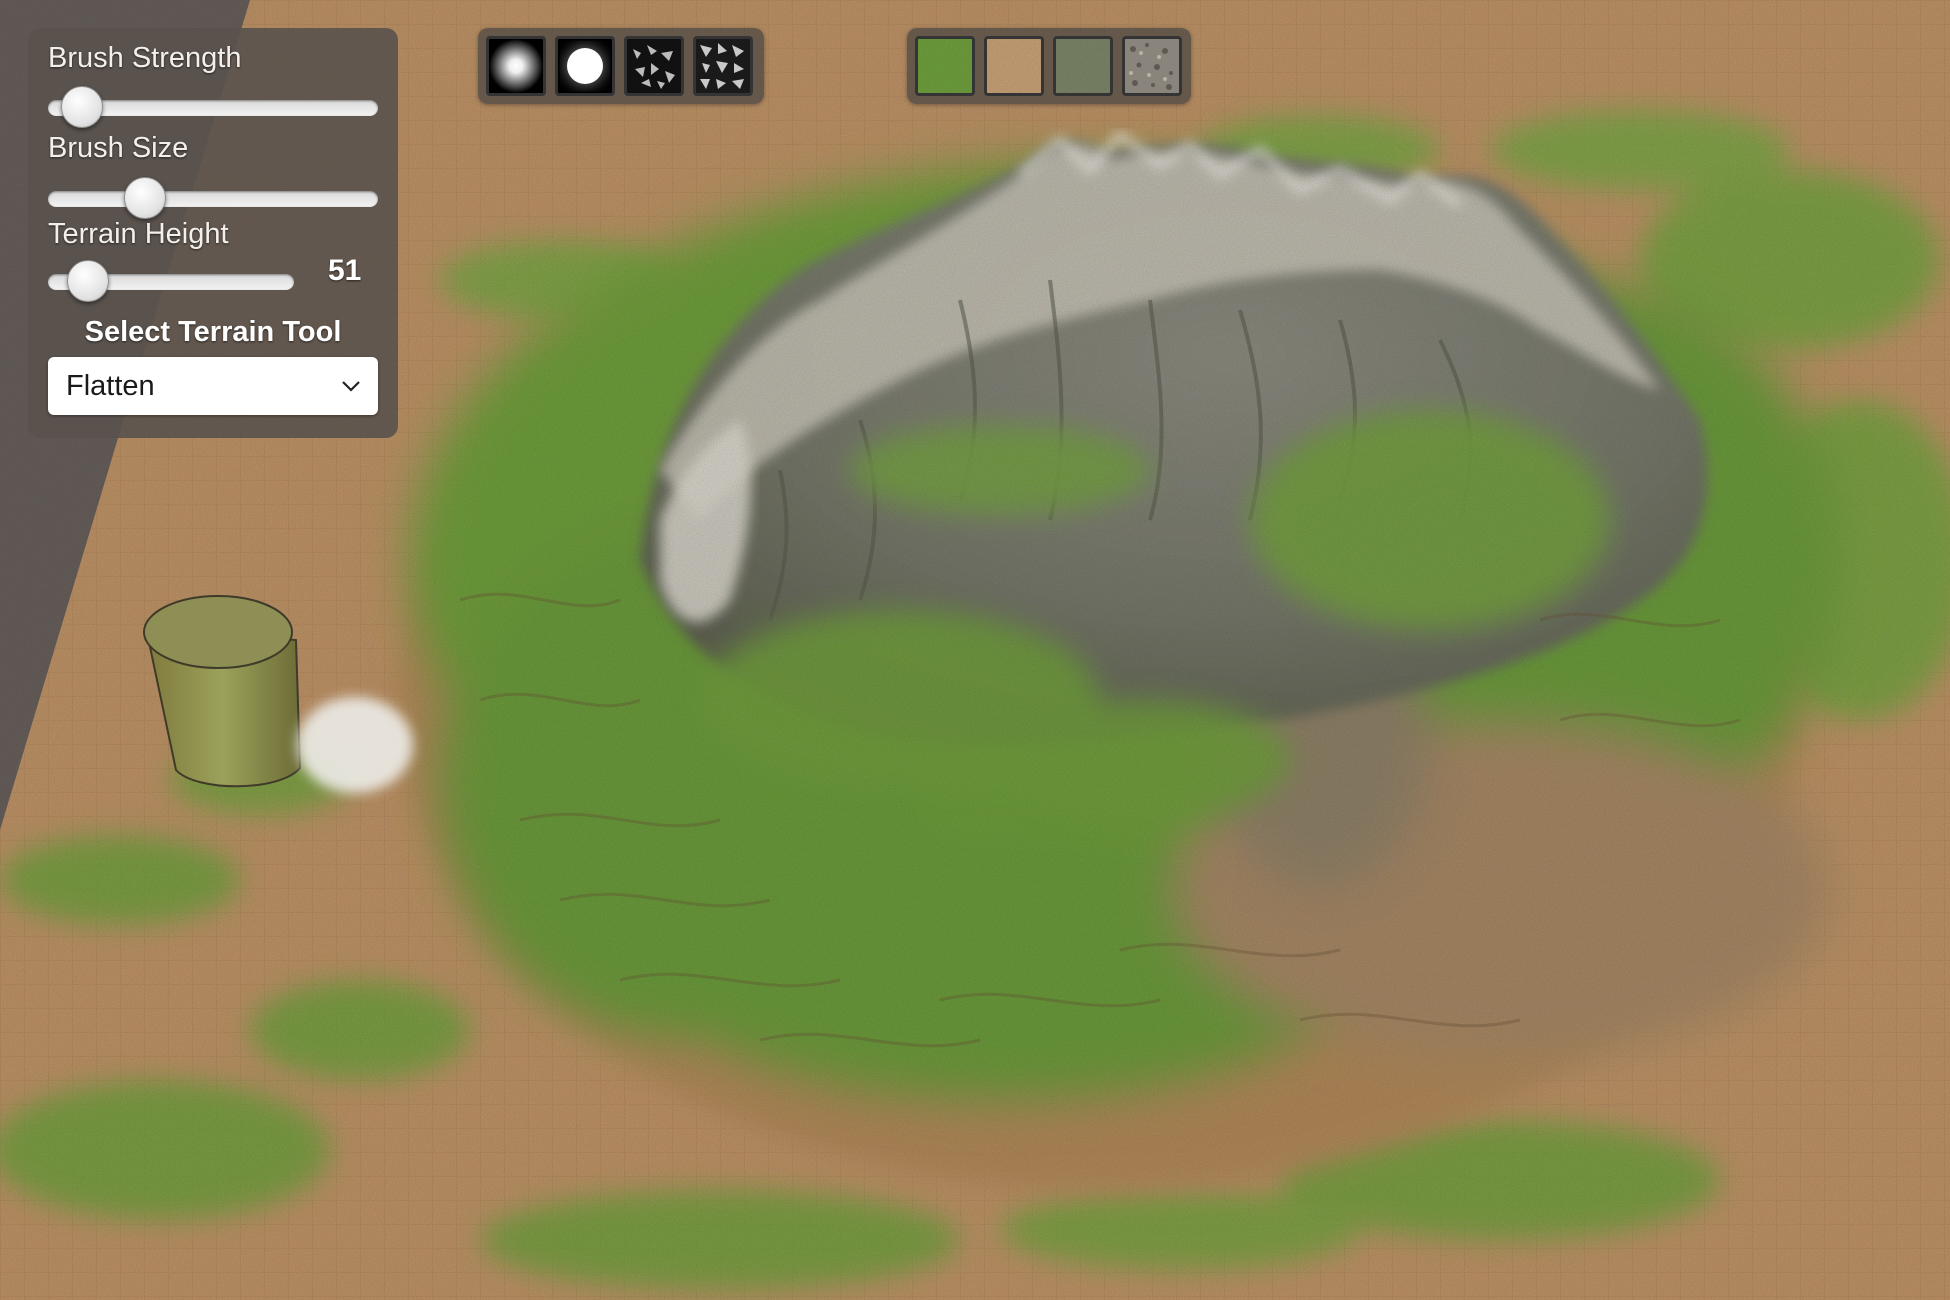 Image resolution: width=1950 pixels, height=1300 pixels. Describe the element at coordinates (213, 332) in the screenshot. I see `terrain-tool-title: Select Terrain Tool` at that location.